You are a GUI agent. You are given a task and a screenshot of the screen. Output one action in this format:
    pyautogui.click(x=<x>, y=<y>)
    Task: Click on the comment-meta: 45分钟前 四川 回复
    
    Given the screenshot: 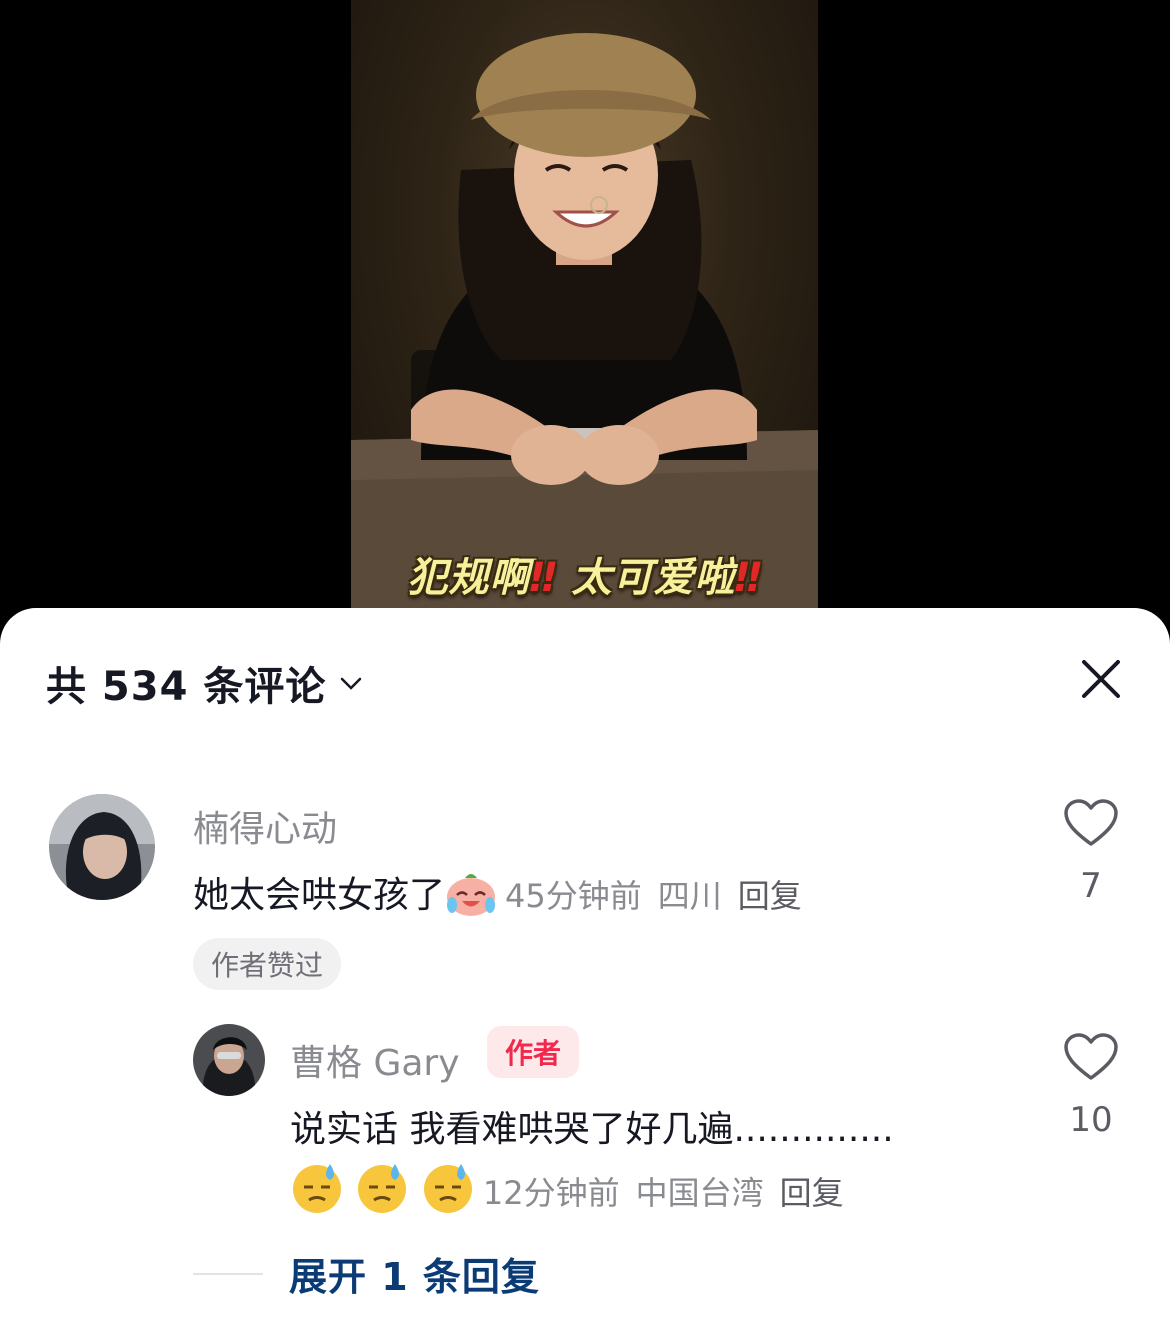 What is the action you would take?
    pyautogui.click(x=653, y=896)
    